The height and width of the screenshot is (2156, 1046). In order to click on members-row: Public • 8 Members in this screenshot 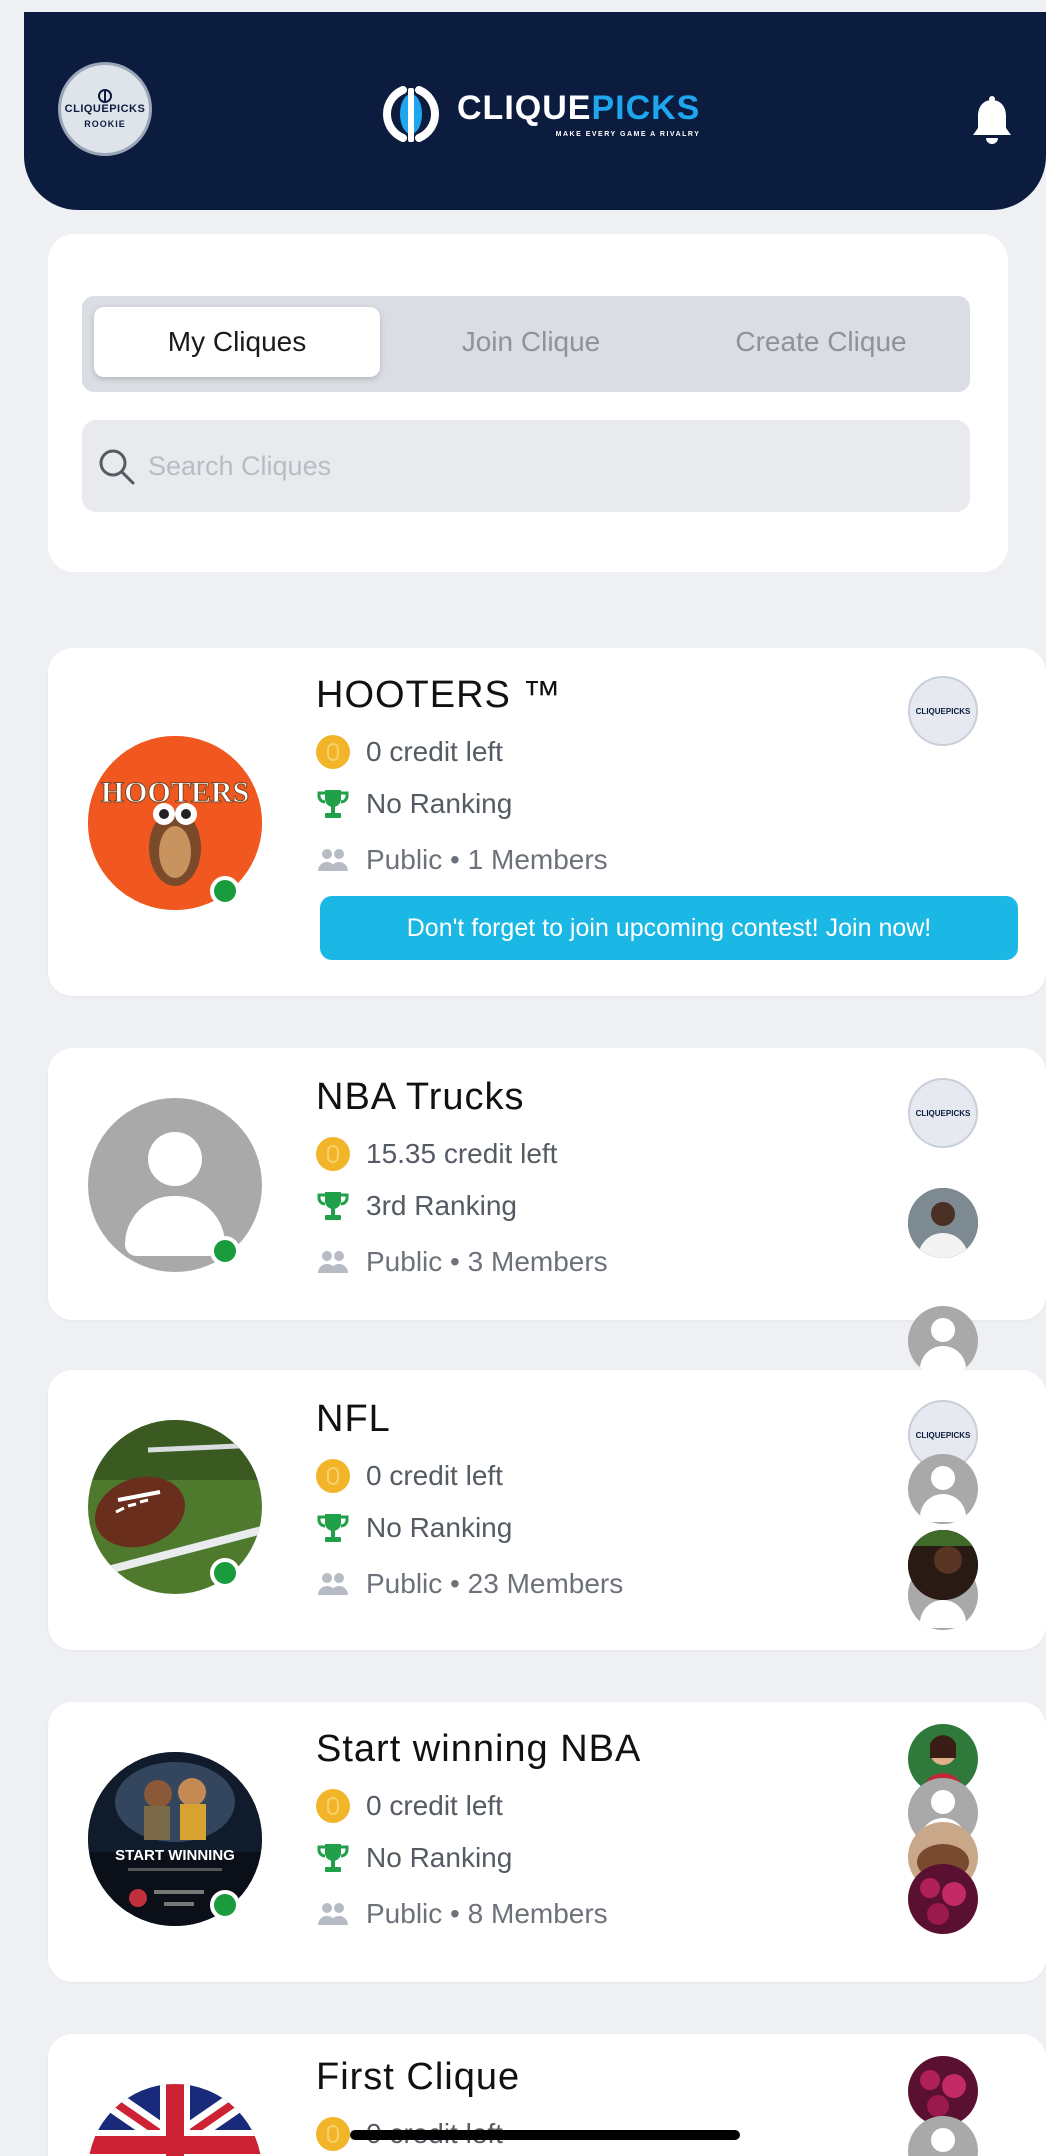, I will do `click(462, 1914)`.